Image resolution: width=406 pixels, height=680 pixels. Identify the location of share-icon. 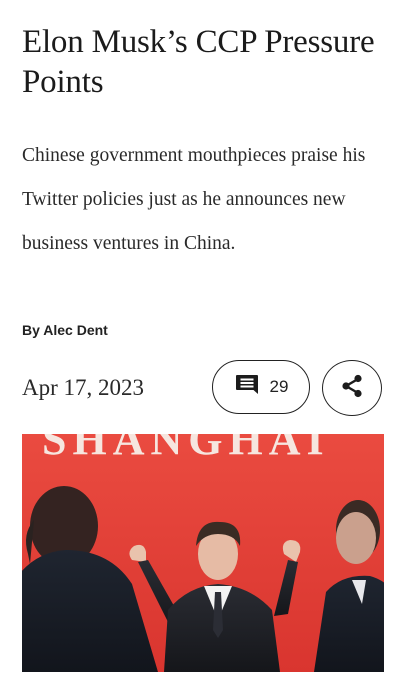
(352, 388).